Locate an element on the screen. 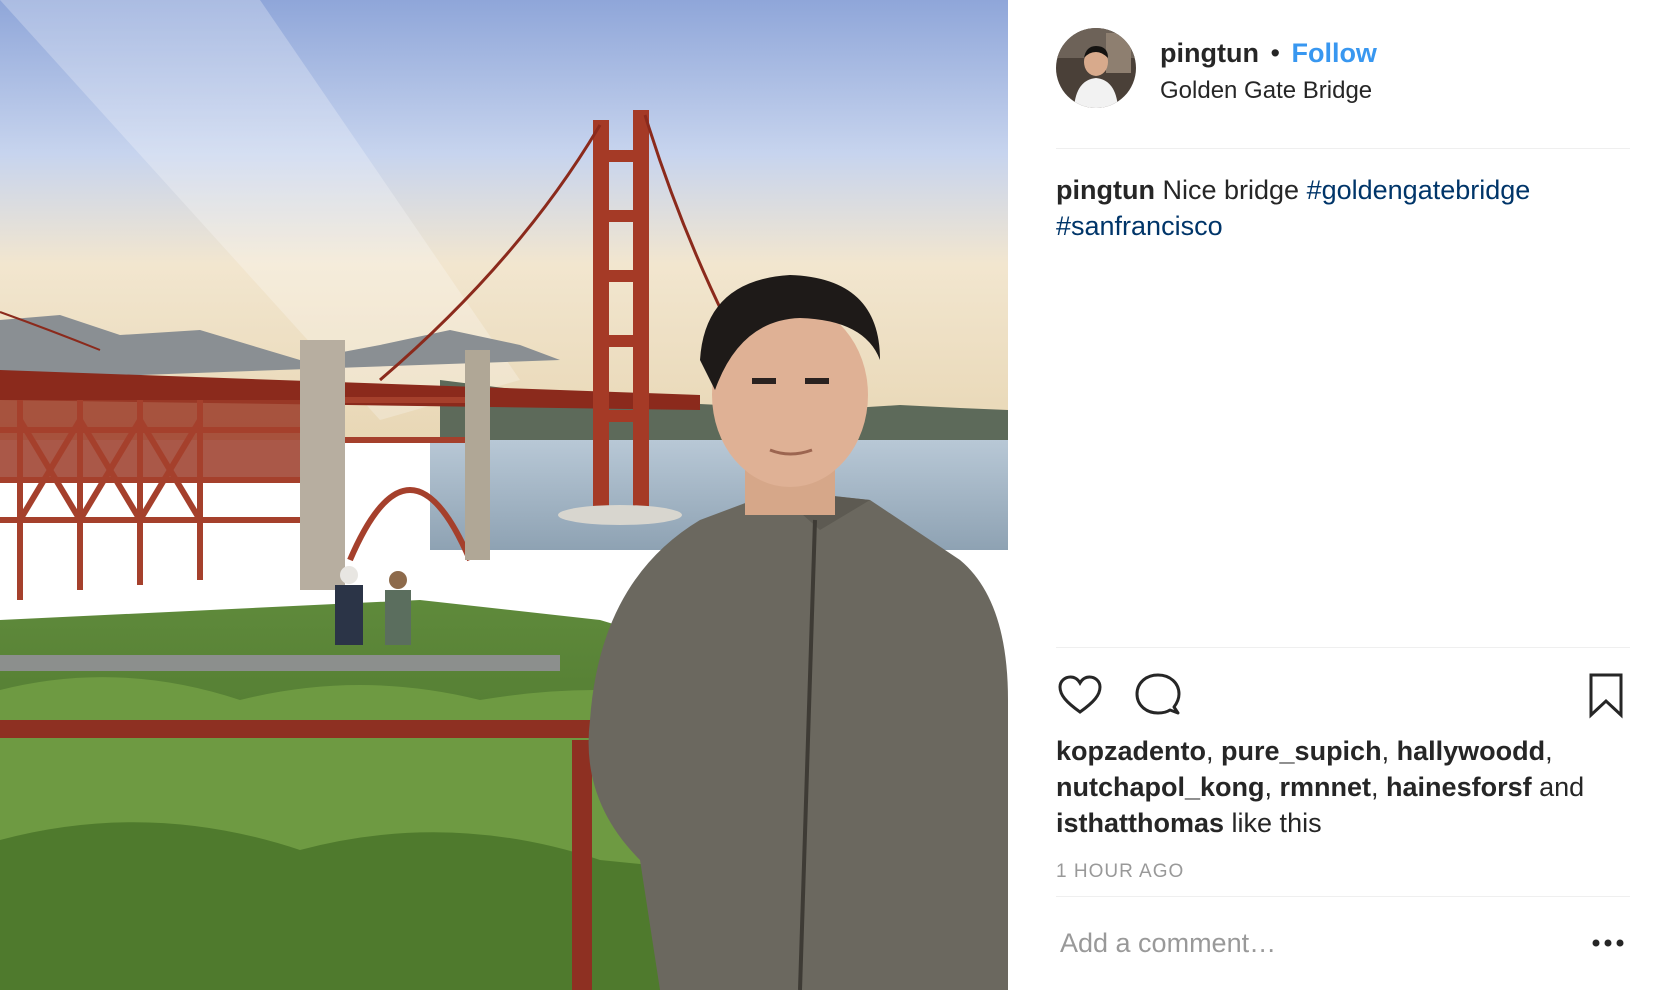  liker-link: nutchapol_kong is located at coordinates (1160, 787).